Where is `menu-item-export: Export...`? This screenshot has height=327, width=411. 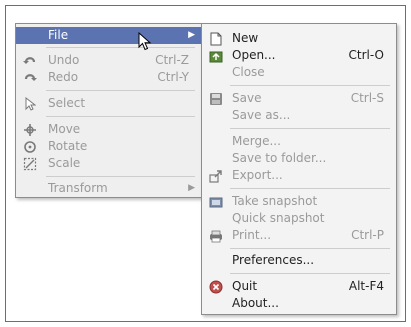 menu-item-export: Export... is located at coordinates (299, 175).